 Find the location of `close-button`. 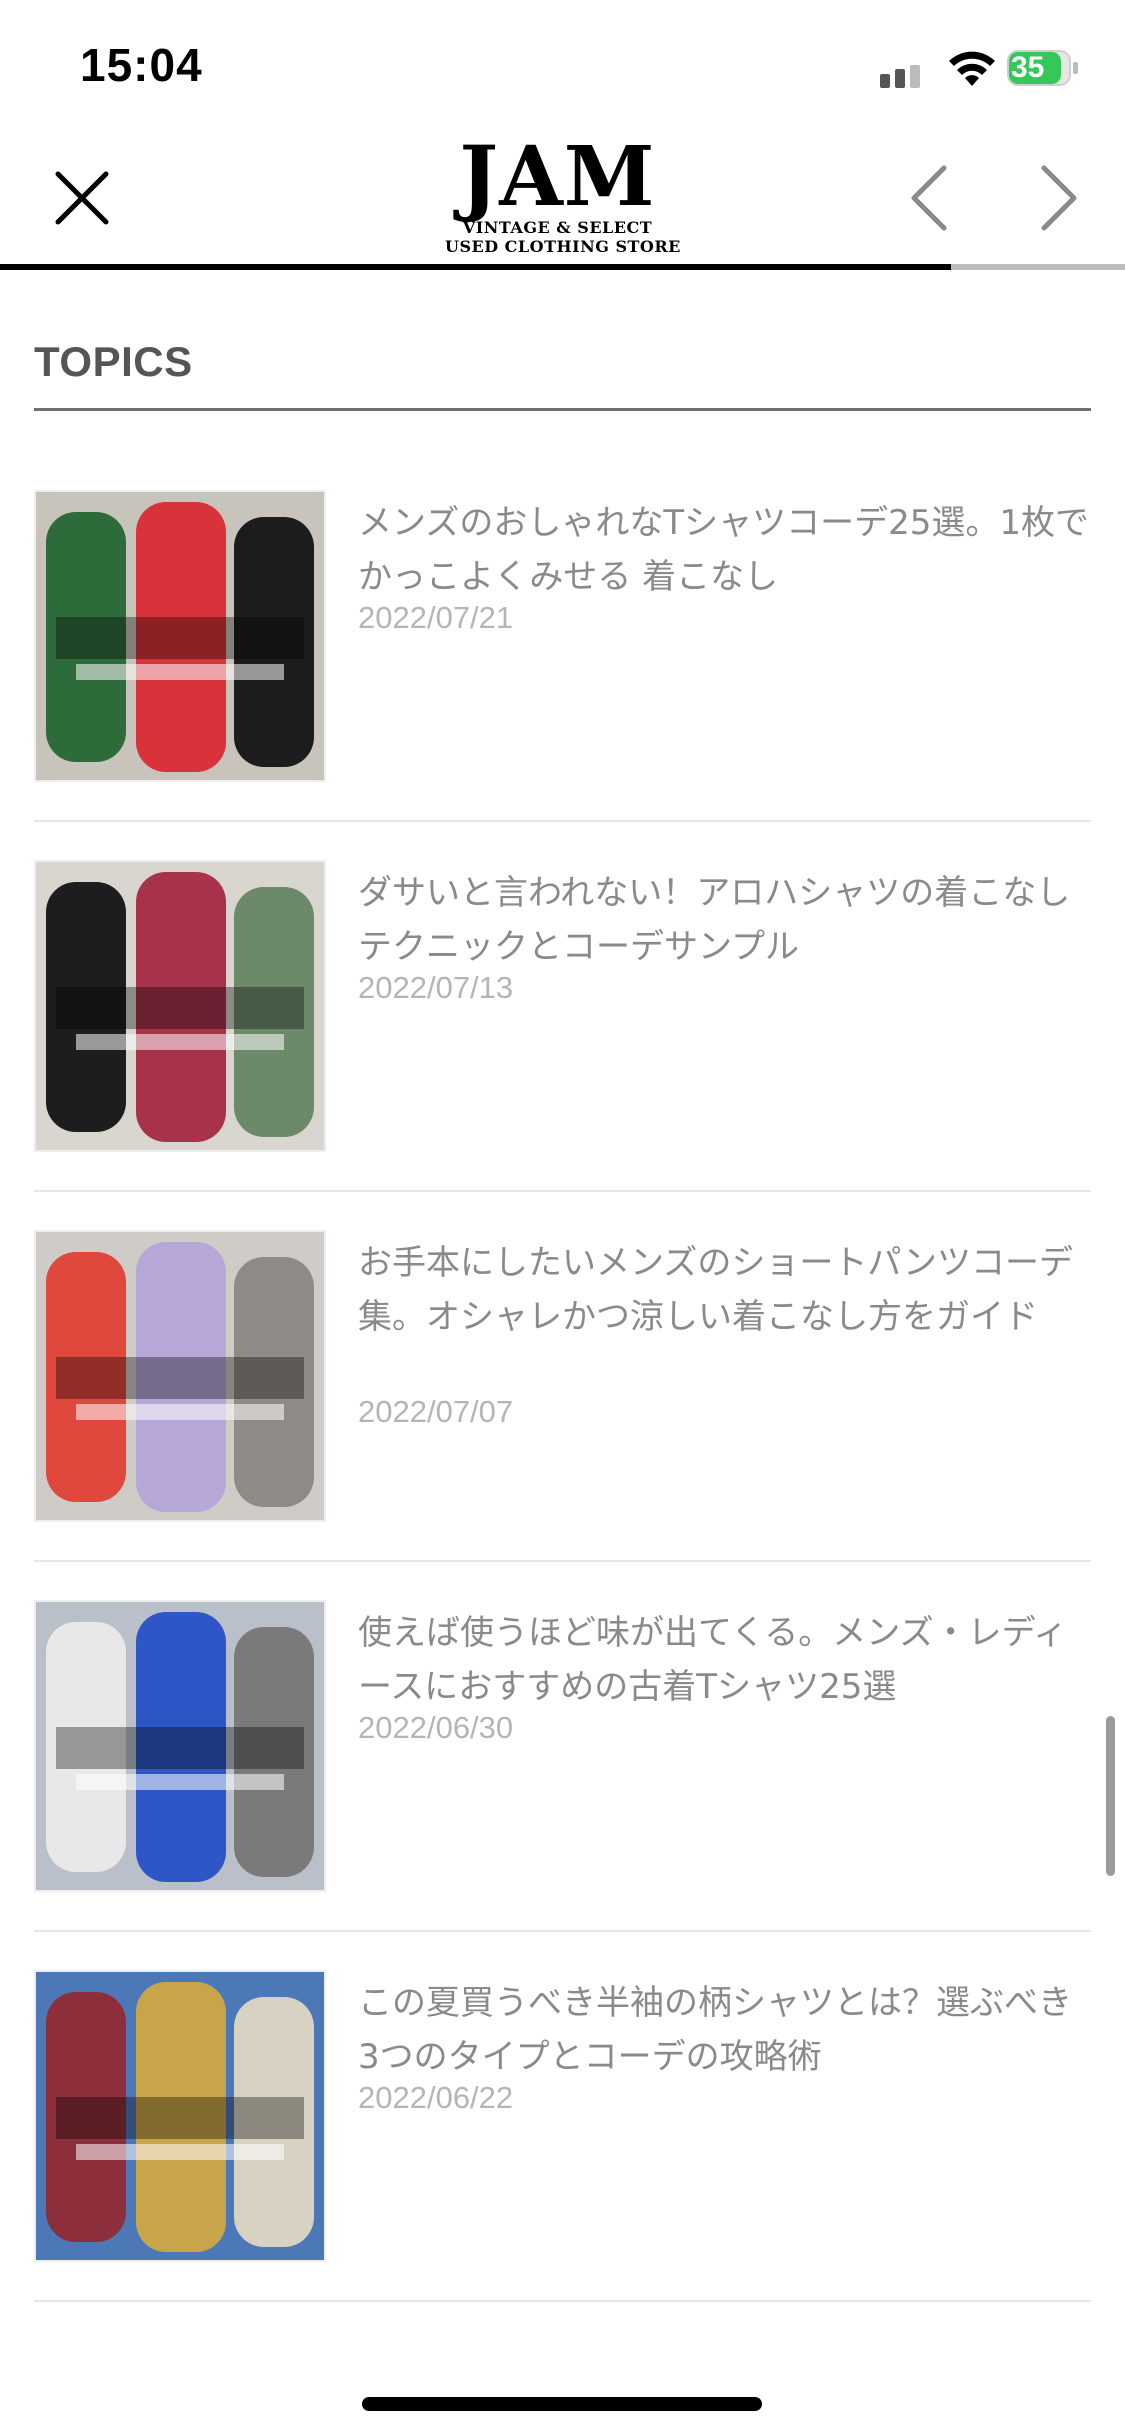

close-button is located at coordinates (82, 198).